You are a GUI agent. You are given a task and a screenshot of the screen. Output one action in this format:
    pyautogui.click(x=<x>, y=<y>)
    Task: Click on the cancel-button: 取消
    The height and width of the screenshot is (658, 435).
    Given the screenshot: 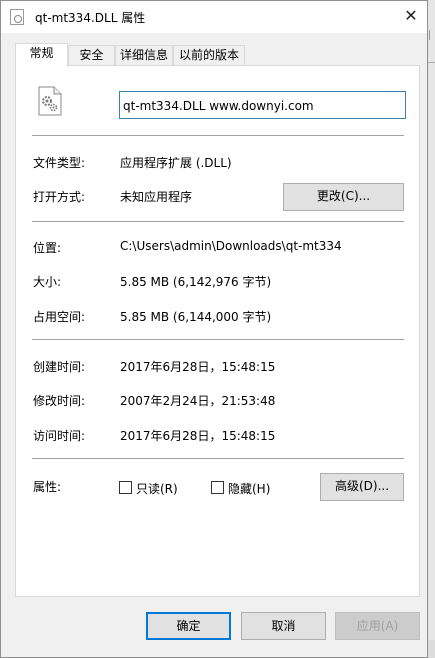 What is the action you would take?
    pyautogui.click(x=283, y=626)
    